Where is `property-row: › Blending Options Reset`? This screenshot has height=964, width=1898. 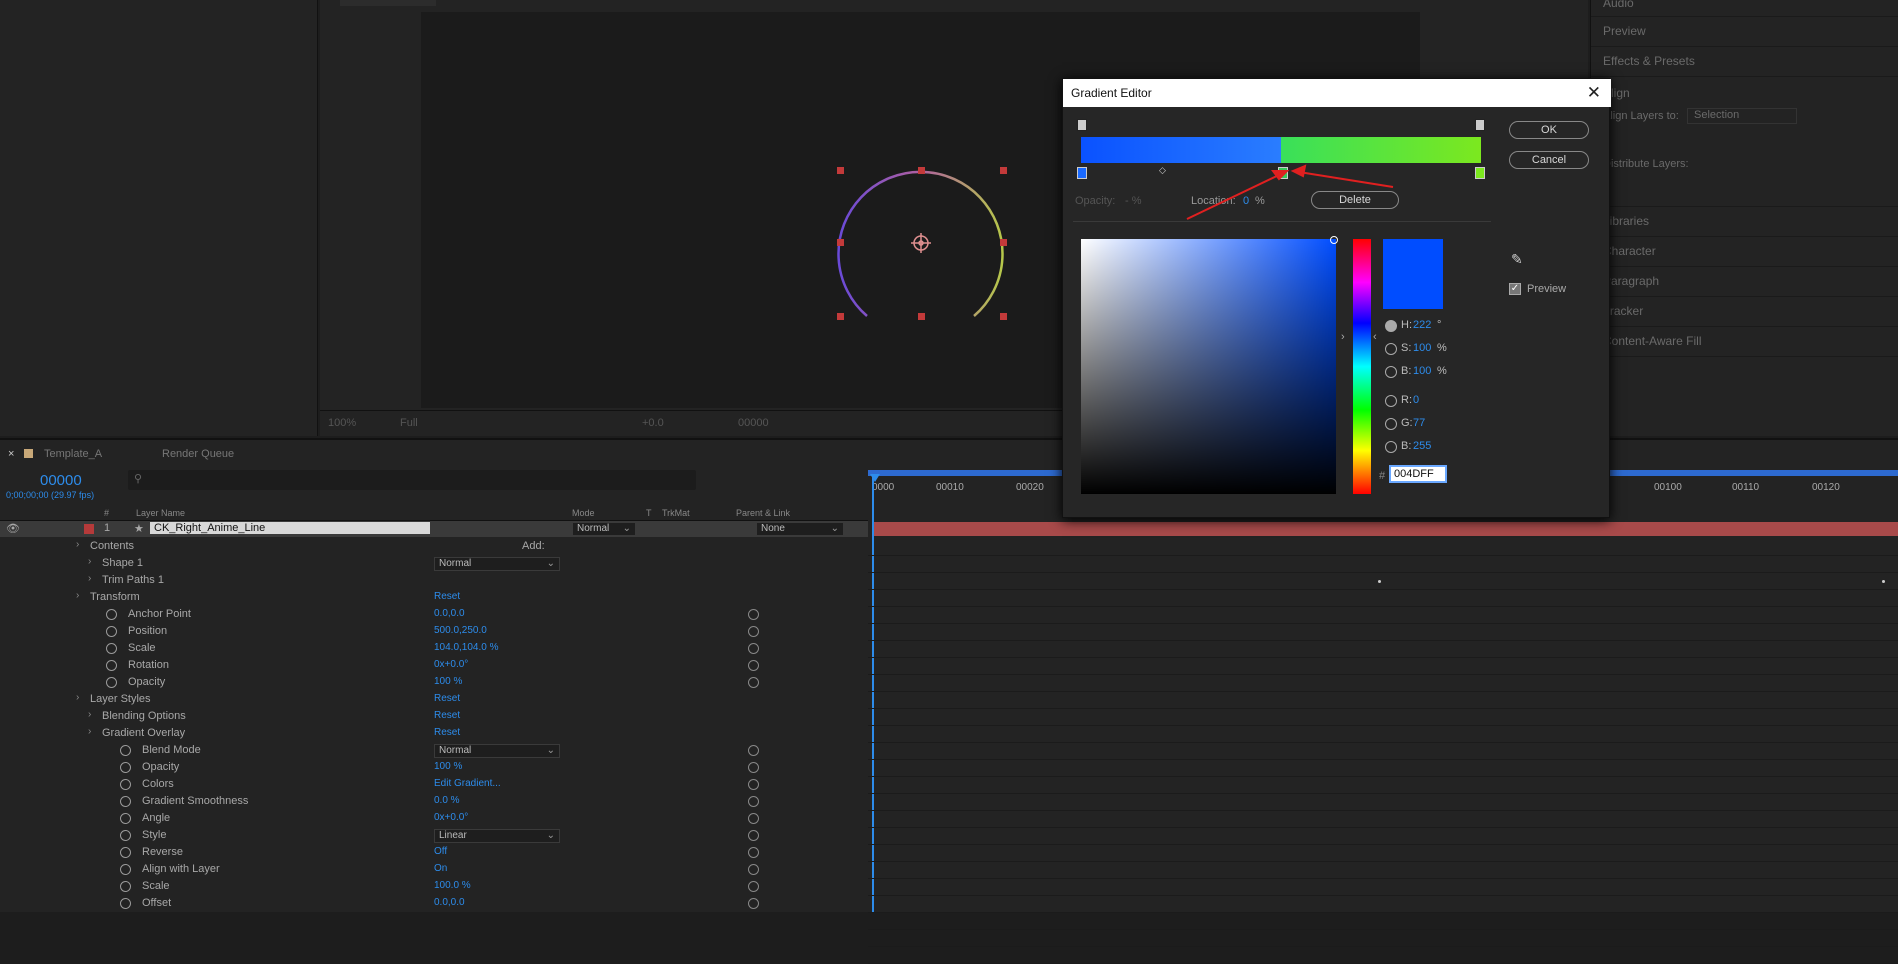
property-row: › Blending Options Reset is located at coordinates (434, 717).